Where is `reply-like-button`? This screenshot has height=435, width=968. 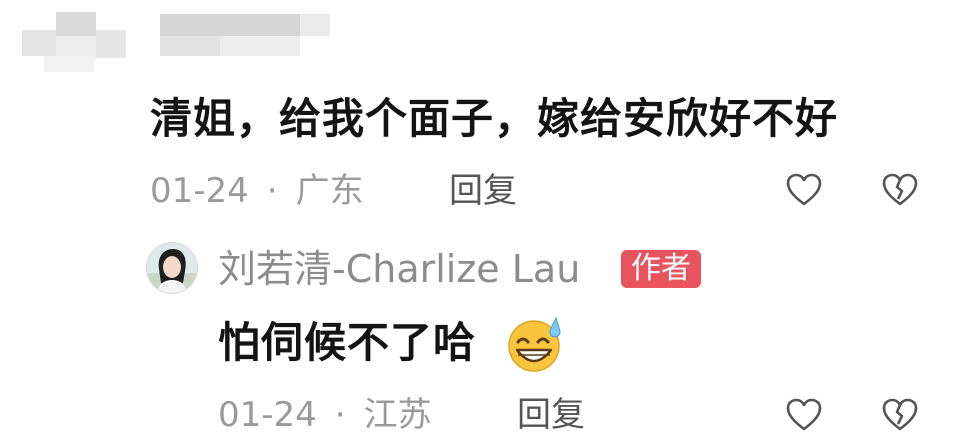 reply-like-button is located at coordinates (804, 415).